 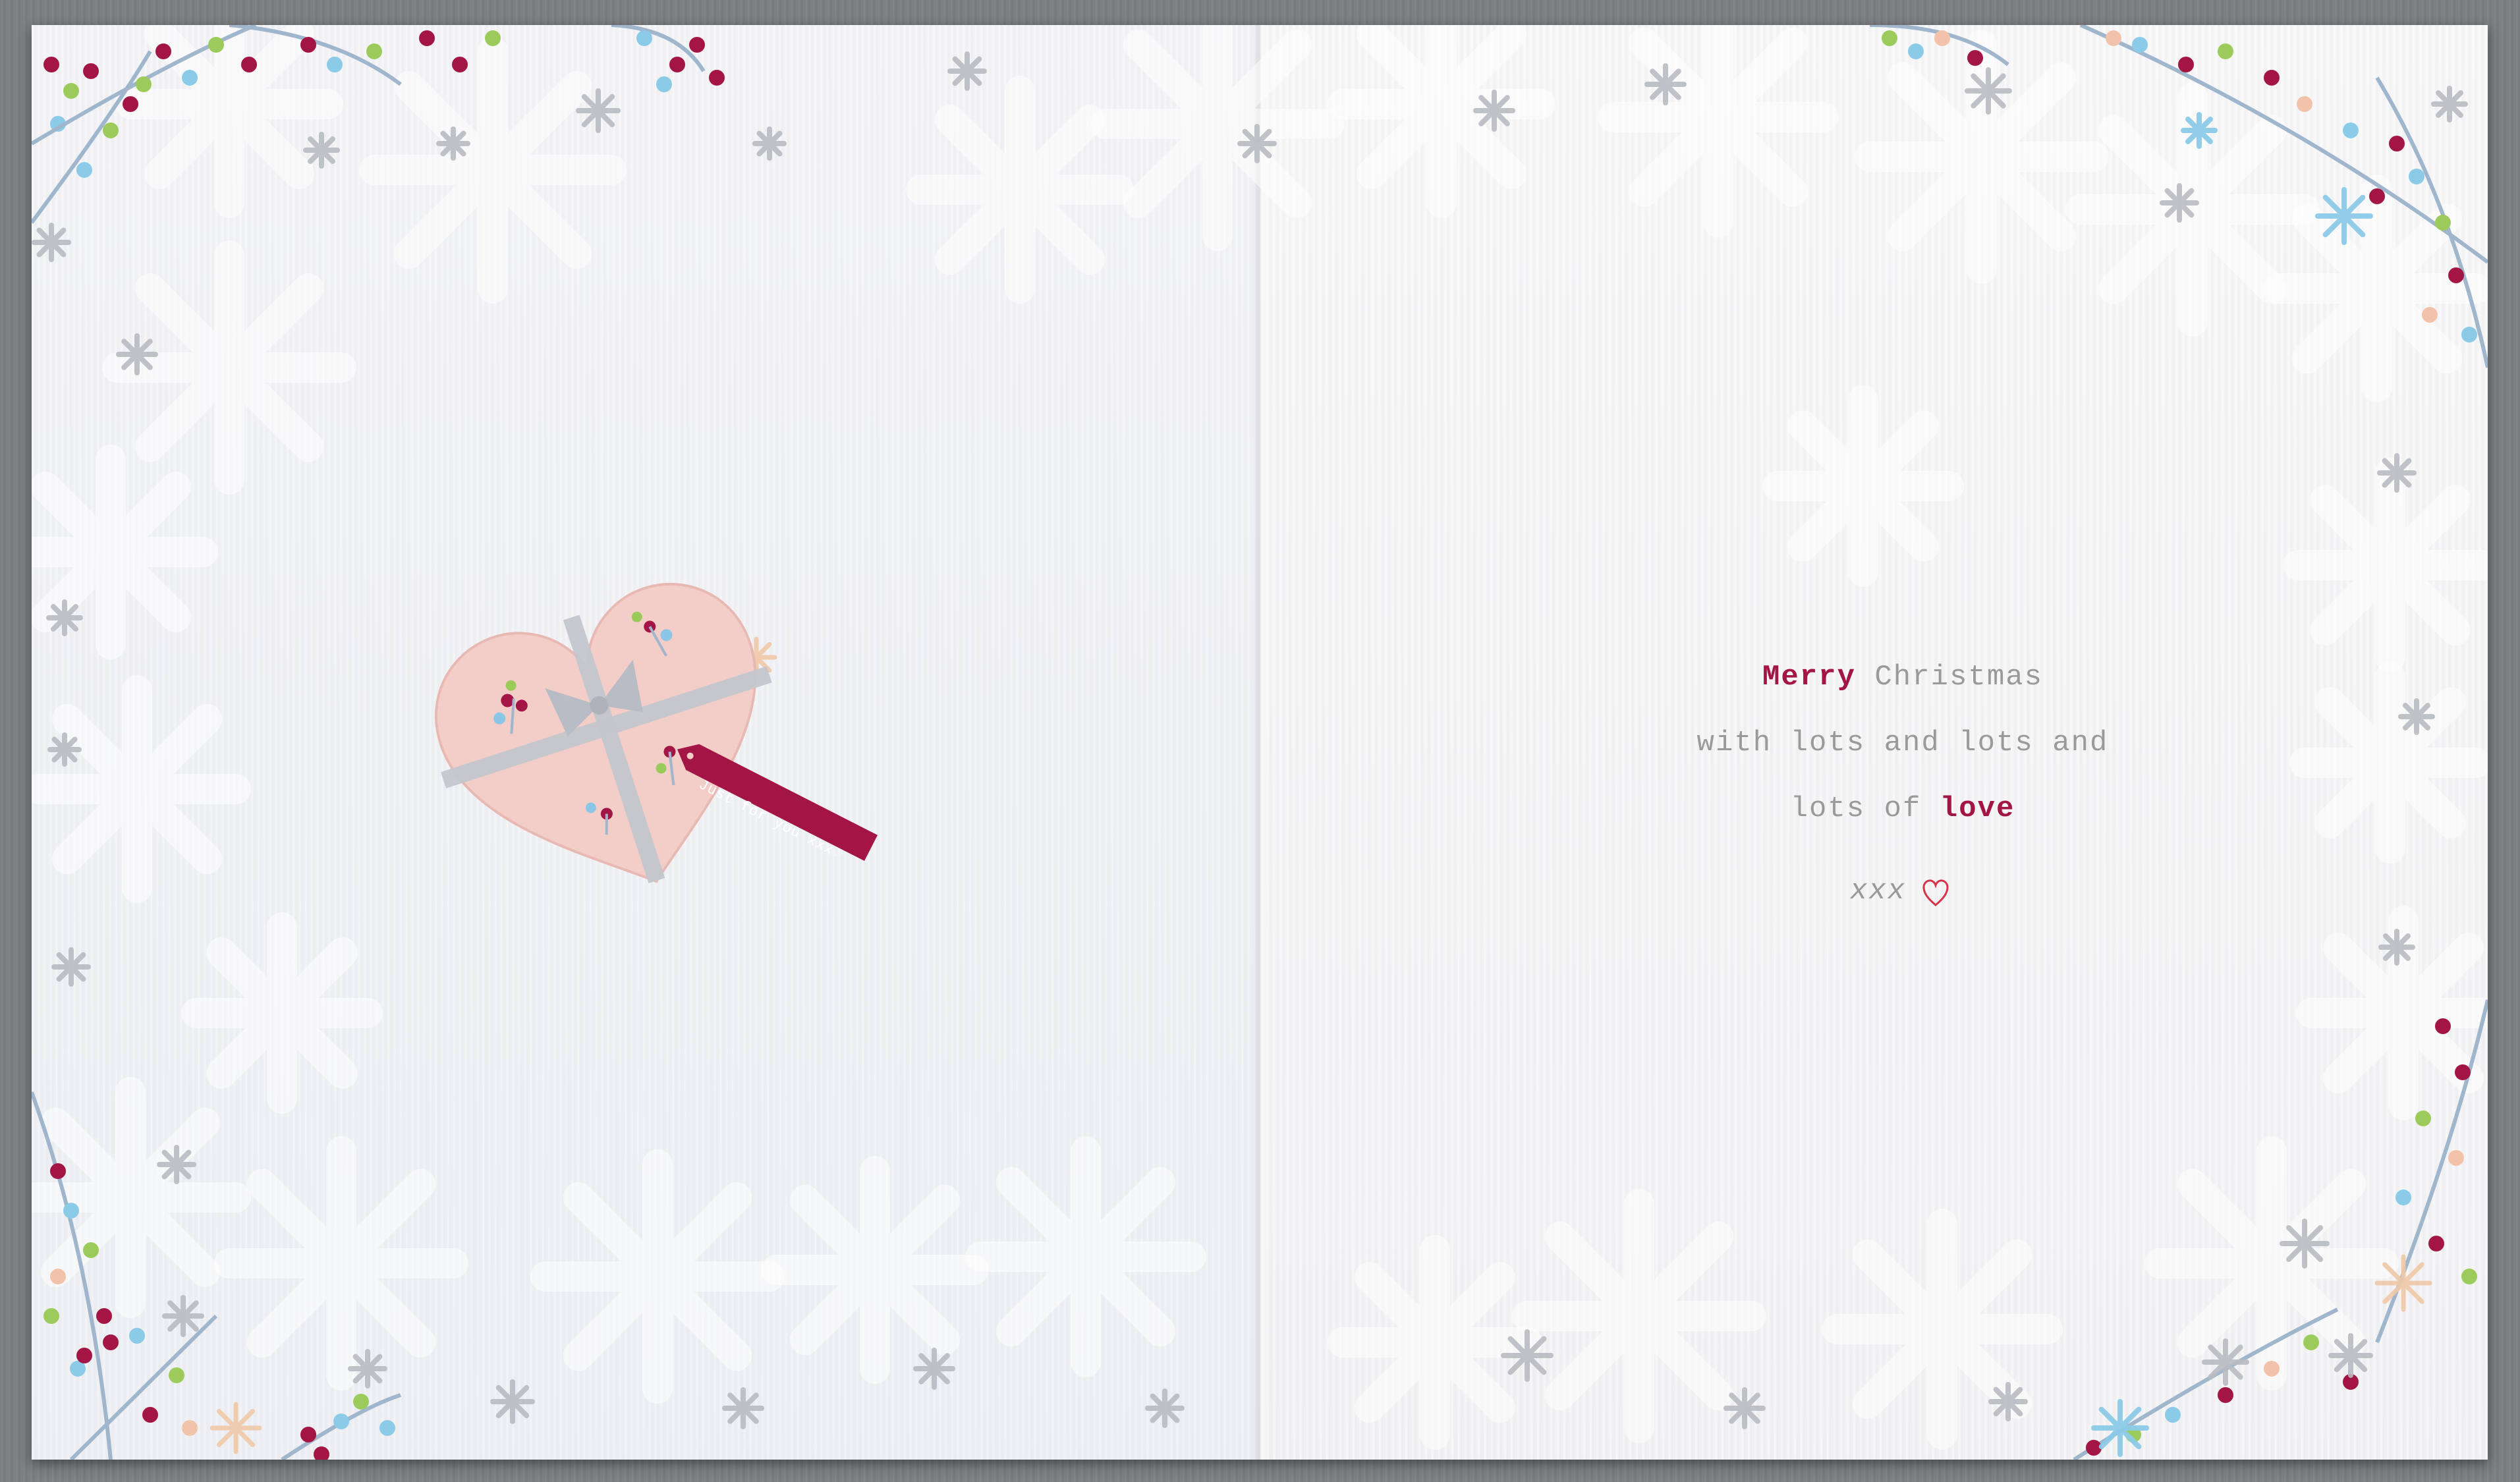 What do you see at coordinates (1865, 808) in the screenshot?
I see `greeting-text-lots-of: lots of` at bounding box center [1865, 808].